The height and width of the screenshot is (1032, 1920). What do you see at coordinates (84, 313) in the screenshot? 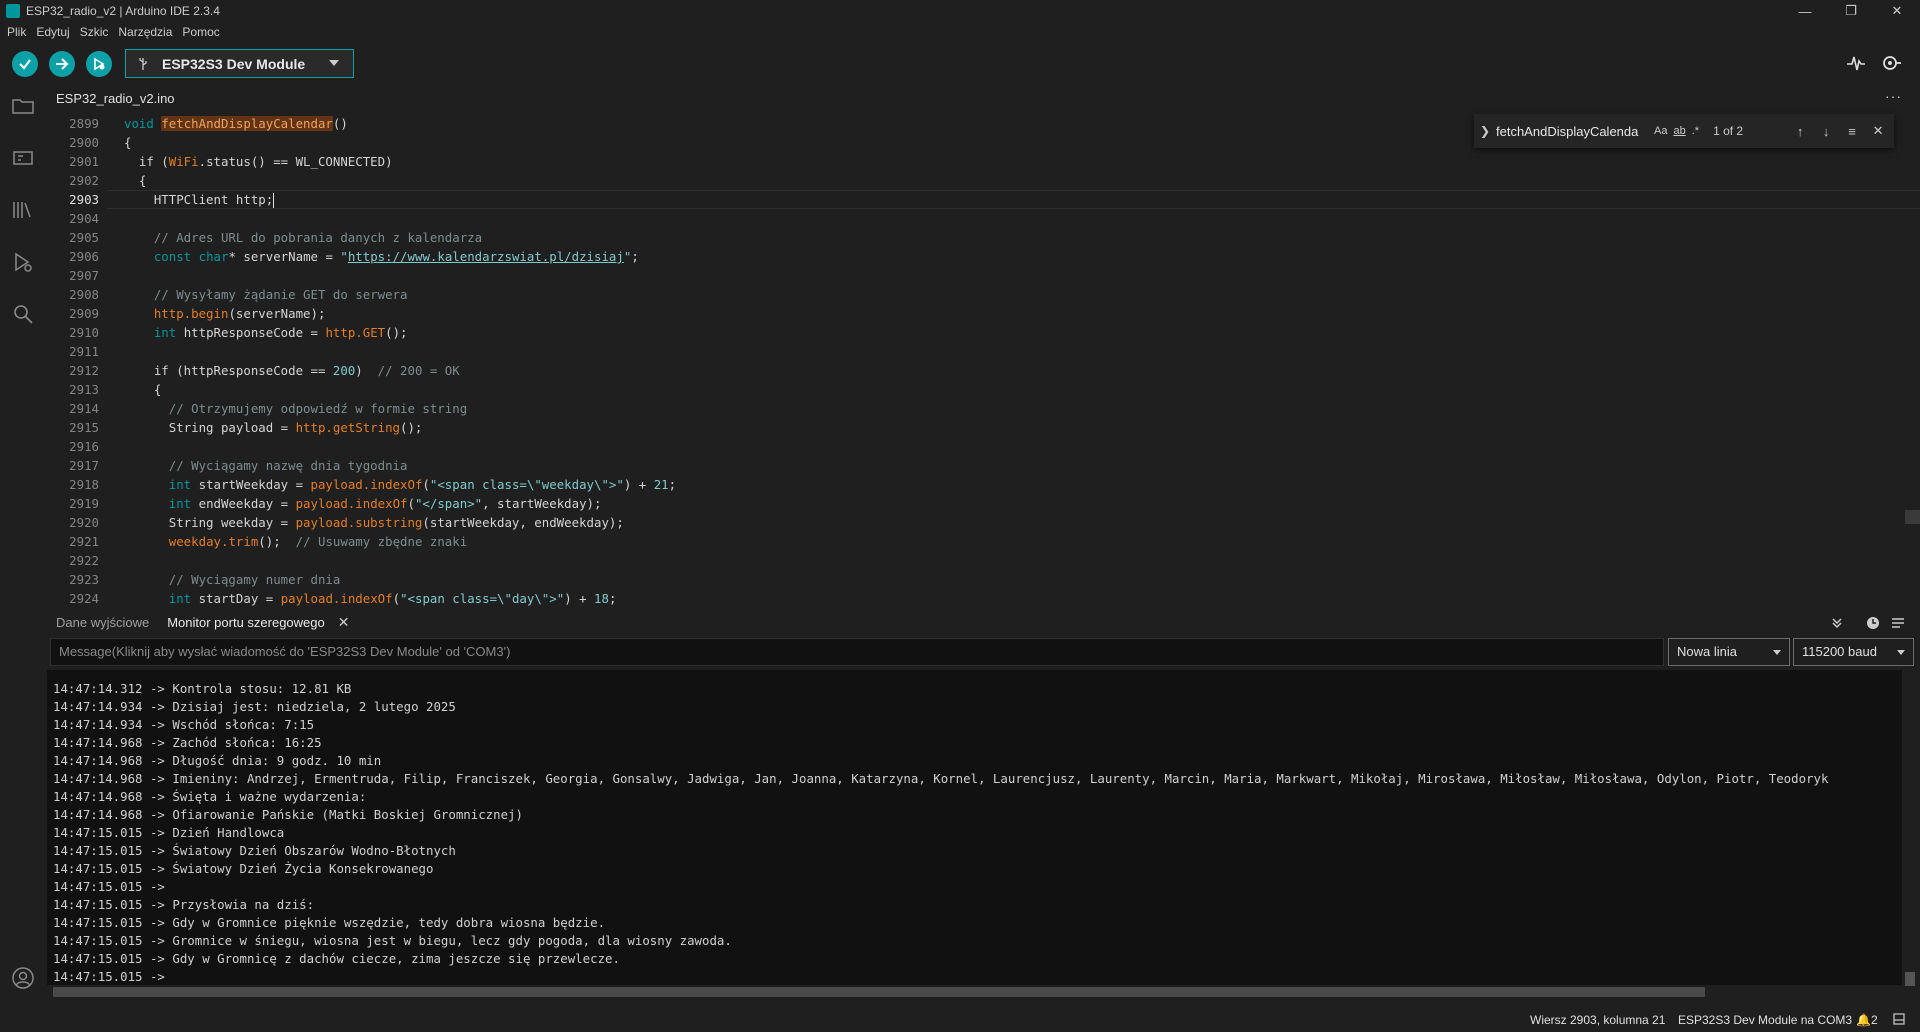
I see `line-number: 2909` at bounding box center [84, 313].